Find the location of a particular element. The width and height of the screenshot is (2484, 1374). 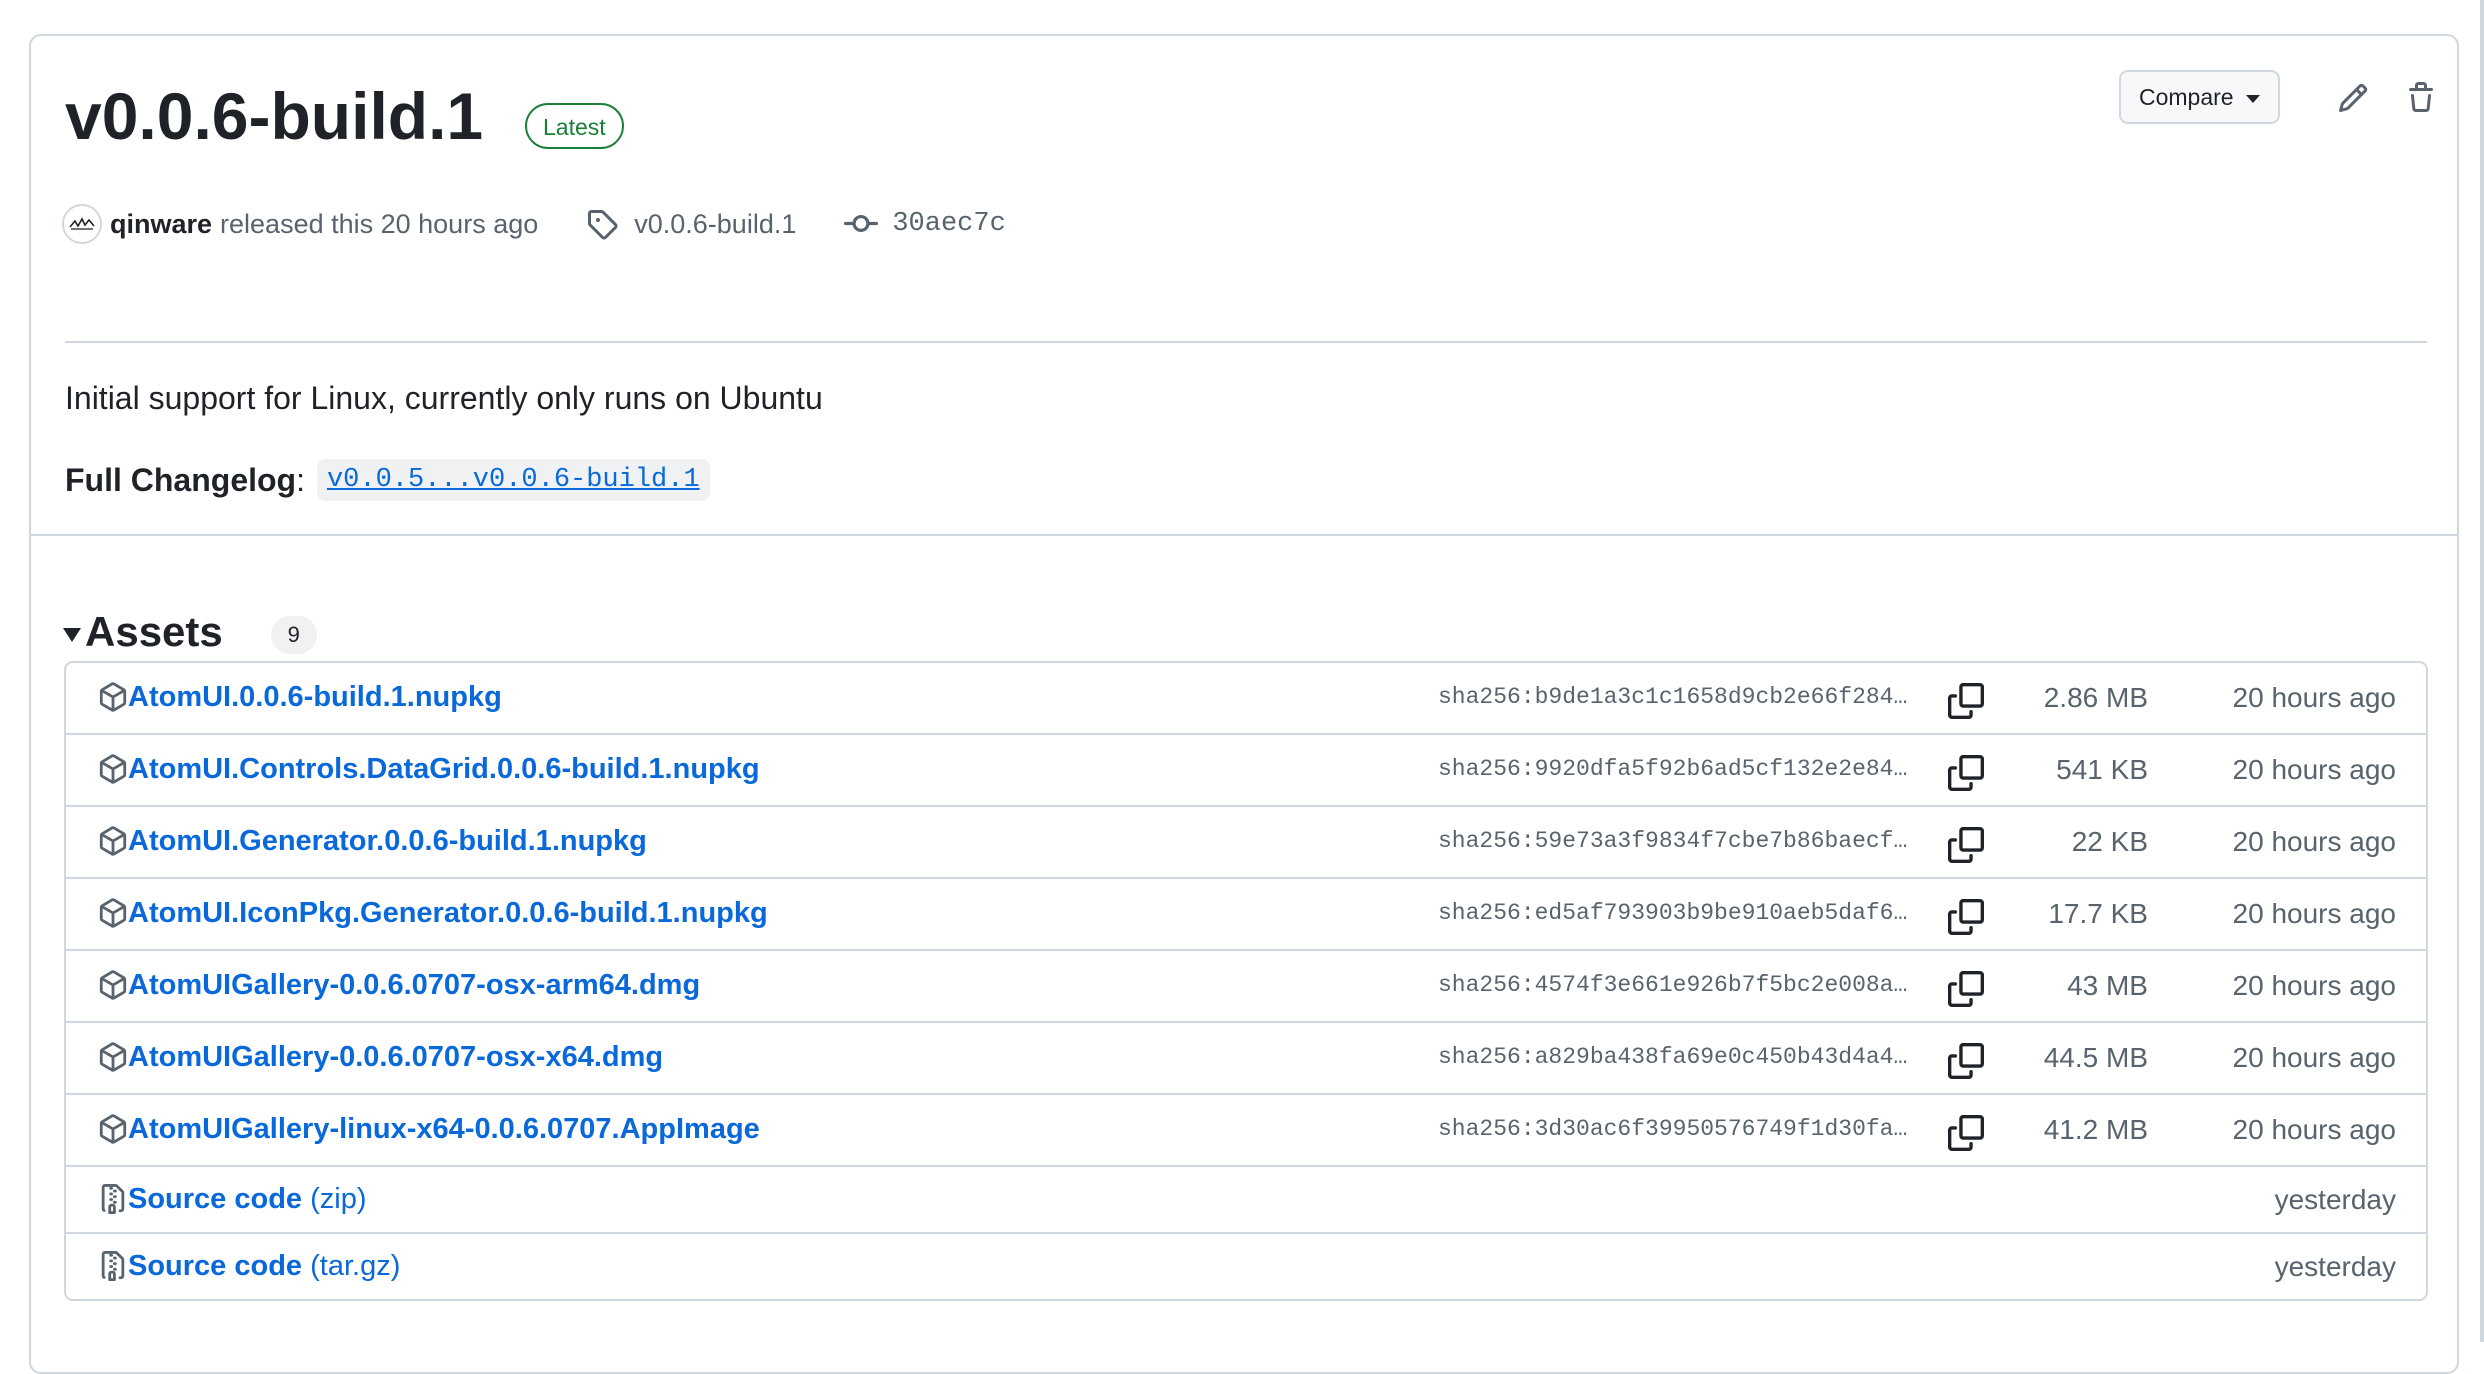

asset-size: 17.7 KB is located at coordinates (2098, 913).